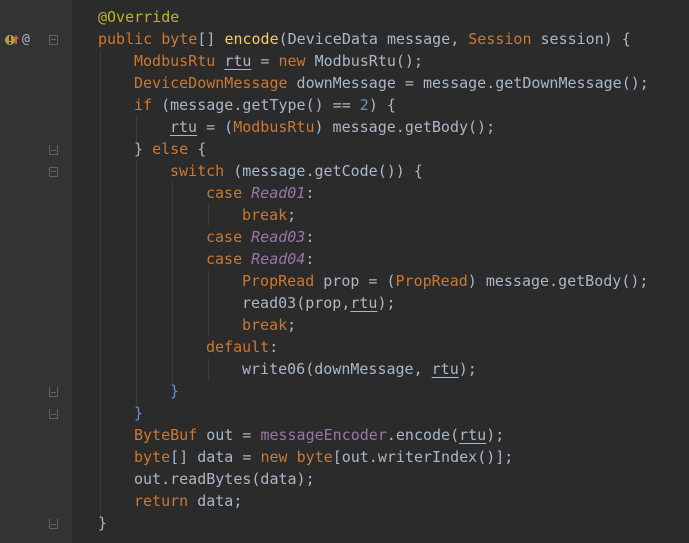  Describe the element at coordinates (260, 259) in the screenshot. I see `code-line: case Read04:` at that location.